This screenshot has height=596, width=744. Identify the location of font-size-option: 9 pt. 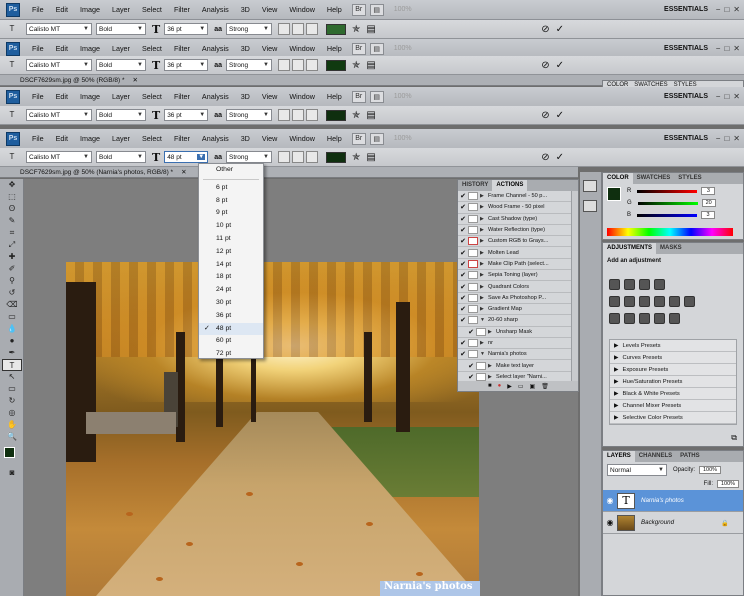
(231, 213).